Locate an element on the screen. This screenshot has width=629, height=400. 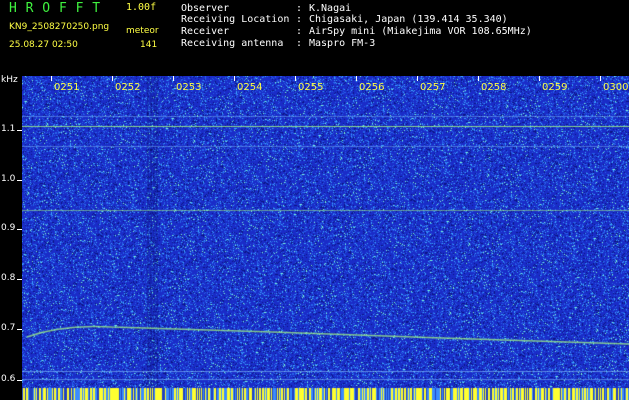
y-tick-label: 0.9 is located at coordinates (8, 228).